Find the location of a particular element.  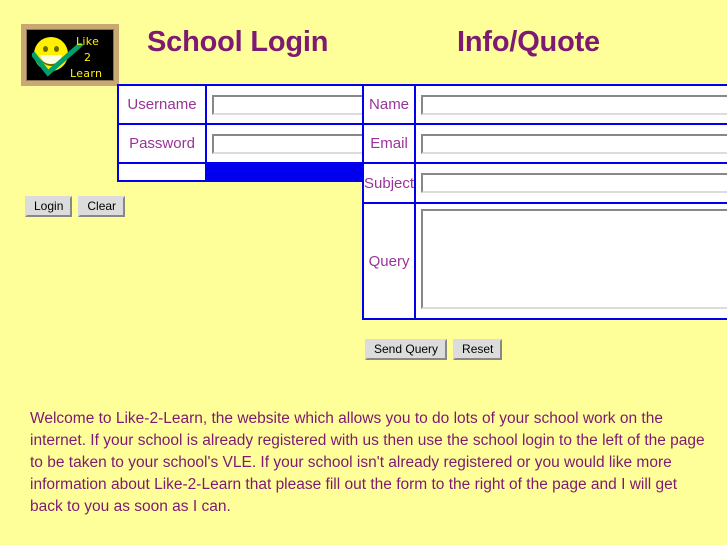

username-input is located at coordinates (292, 104).